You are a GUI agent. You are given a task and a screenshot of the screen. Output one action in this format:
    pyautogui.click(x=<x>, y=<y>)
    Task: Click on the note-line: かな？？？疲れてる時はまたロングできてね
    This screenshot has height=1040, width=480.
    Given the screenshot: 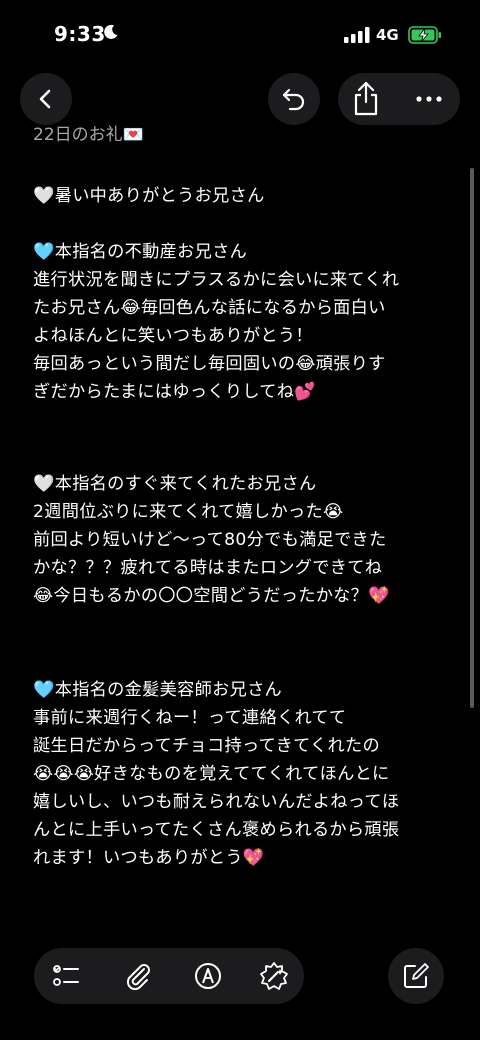 What is the action you would take?
    pyautogui.click(x=208, y=568)
    